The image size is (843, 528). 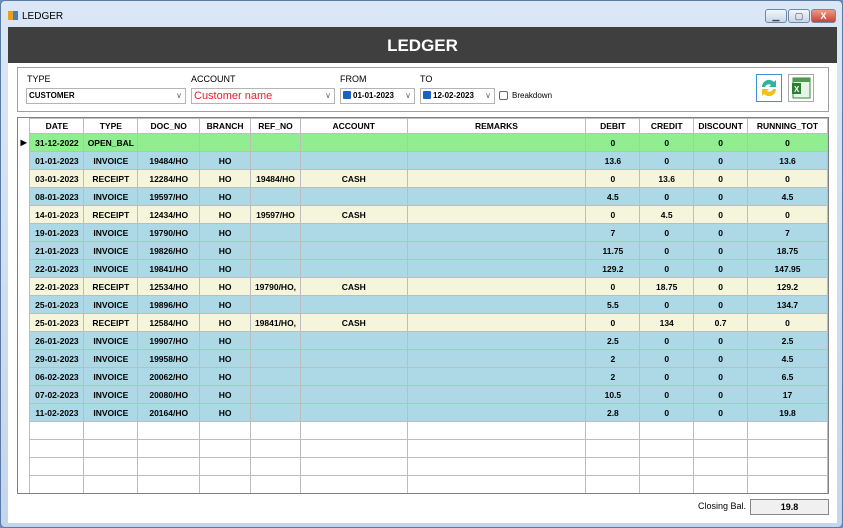 I want to click on cell-date: 03-01-2023, so click(x=57, y=178).